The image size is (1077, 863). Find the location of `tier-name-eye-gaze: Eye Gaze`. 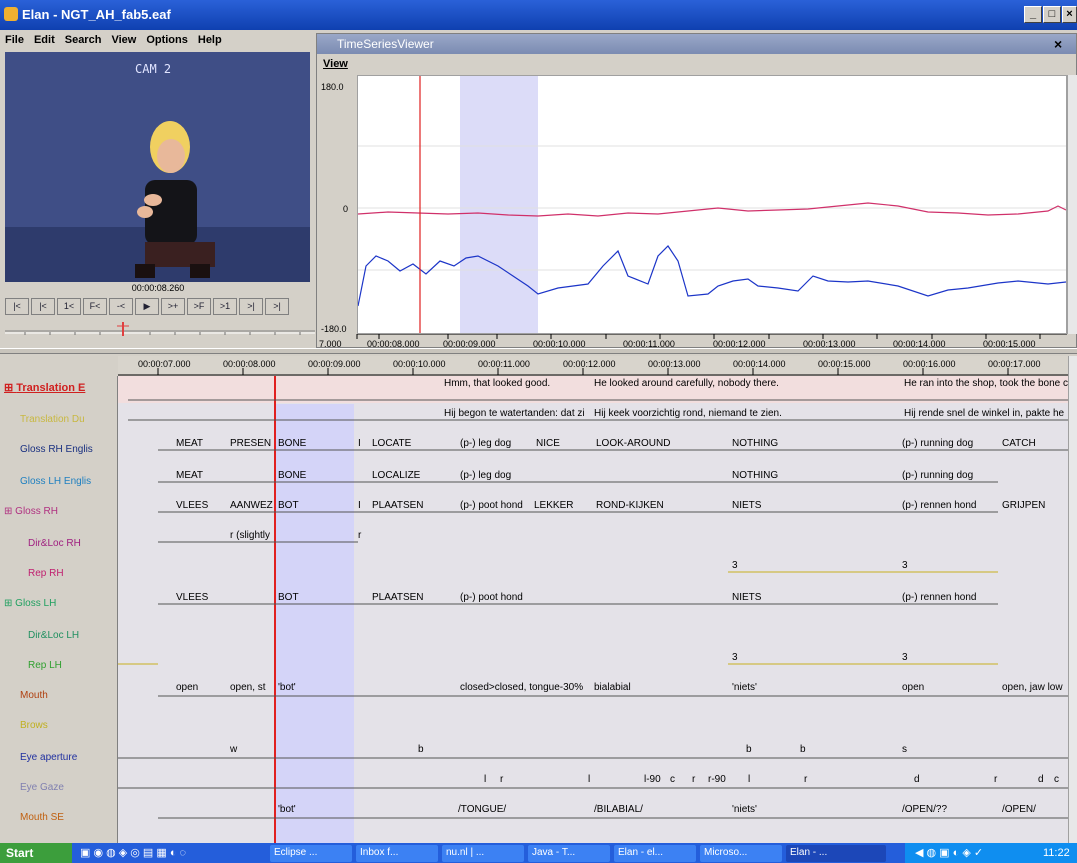

tier-name-eye-gaze: Eye Gaze is located at coordinates (42, 787).